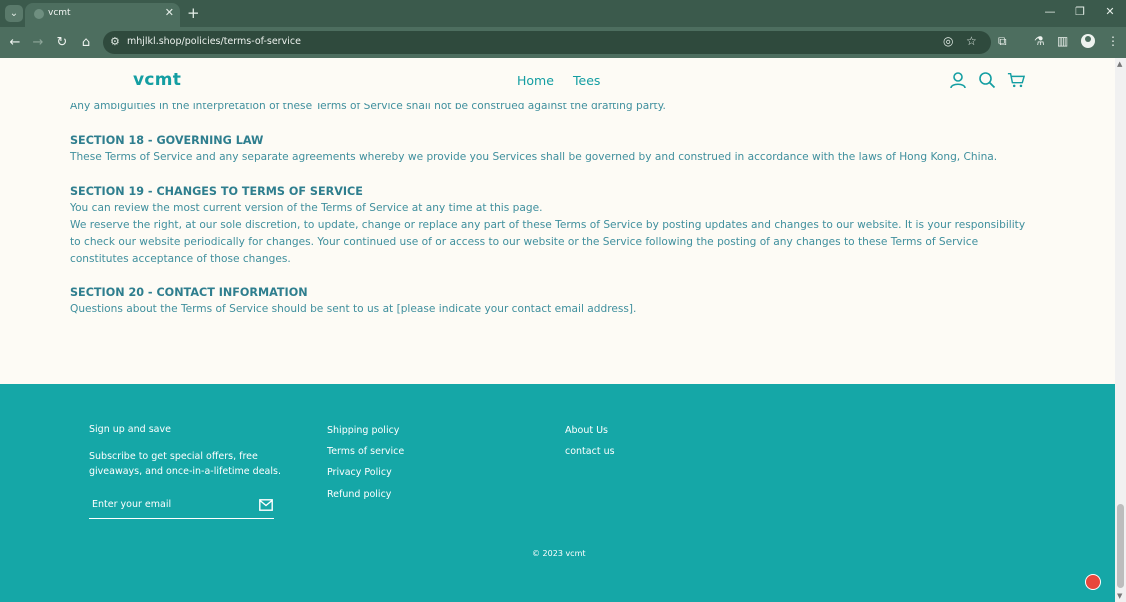 This screenshot has height=602, width=1126. Describe the element at coordinates (1062, 41) in the screenshot. I see `sidebar-icon: ▥` at that location.